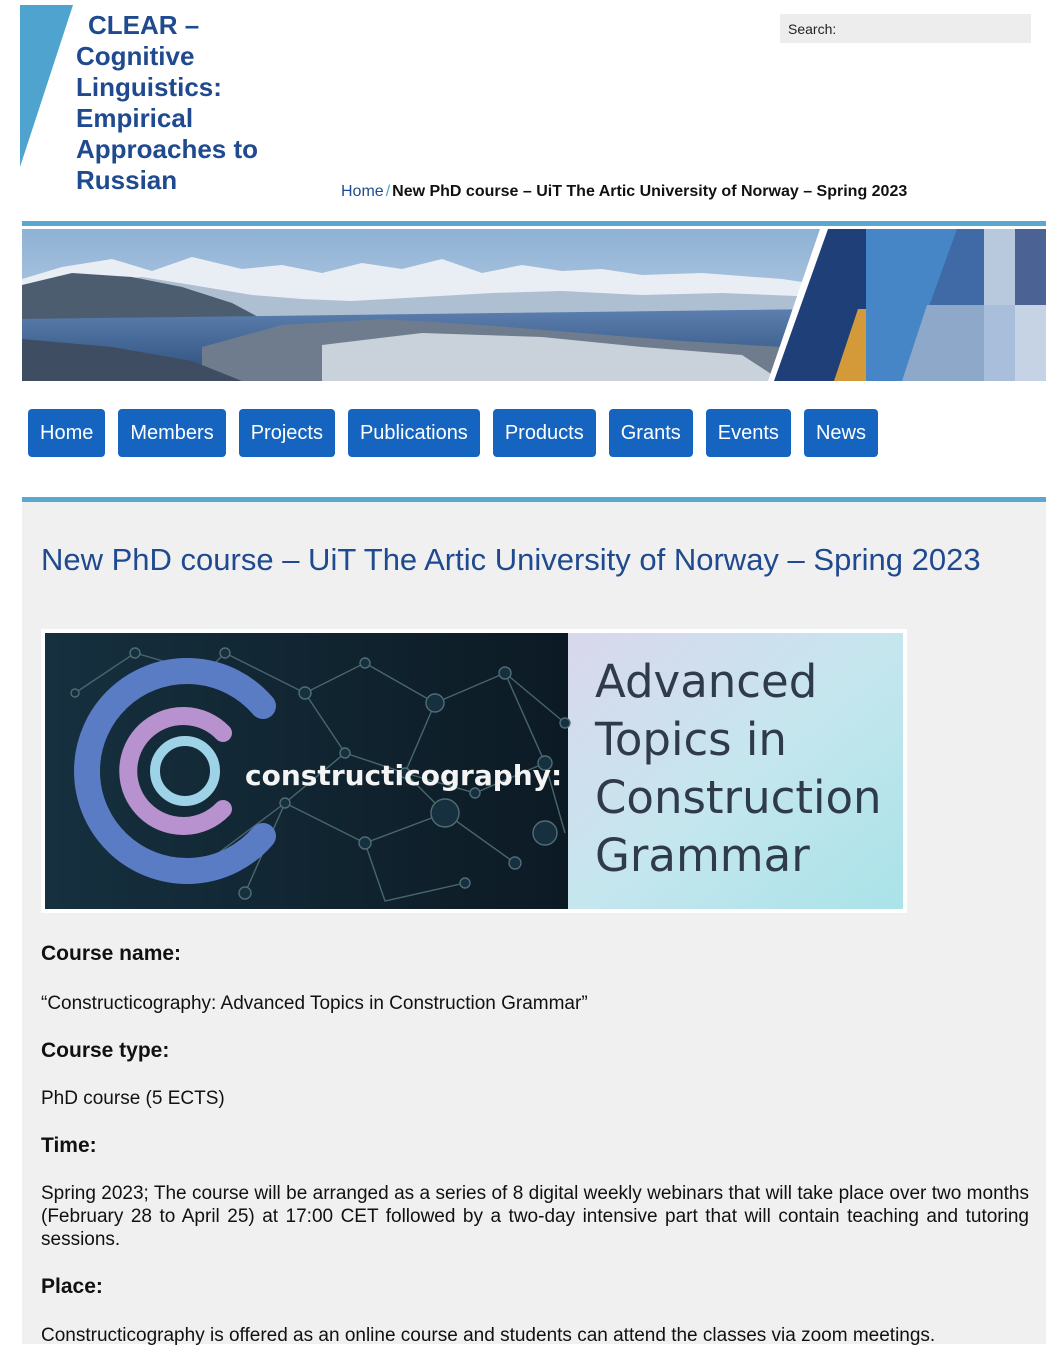 The image size is (1053, 1347). I want to click on search-input, so click(931, 28).